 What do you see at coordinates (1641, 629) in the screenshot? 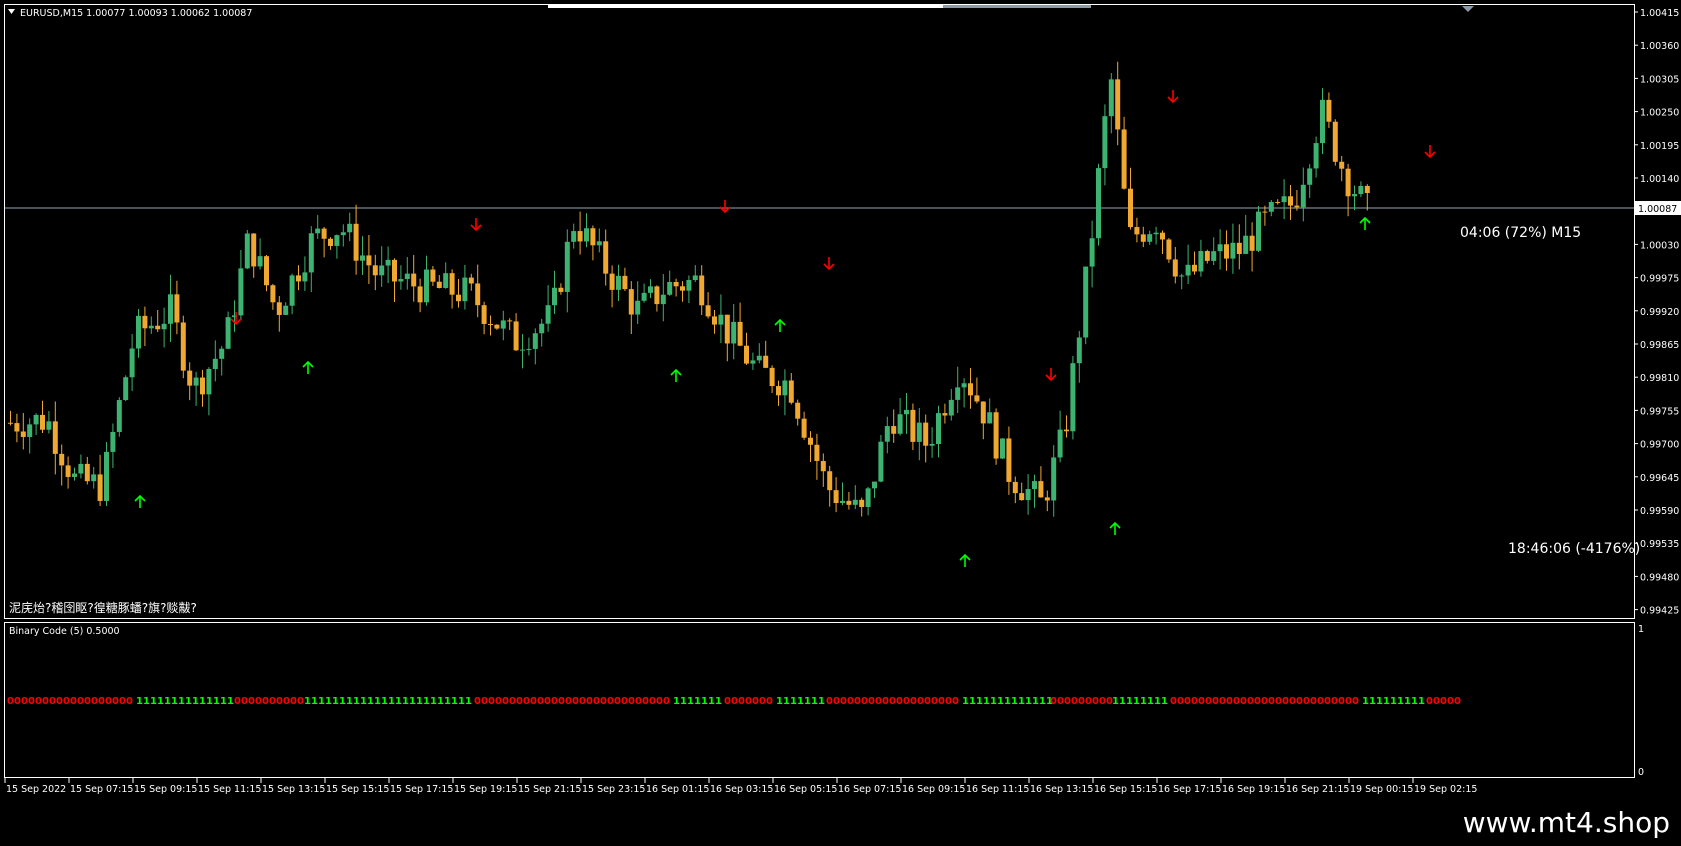
I see `indicator-scale-top: 1` at bounding box center [1641, 629].